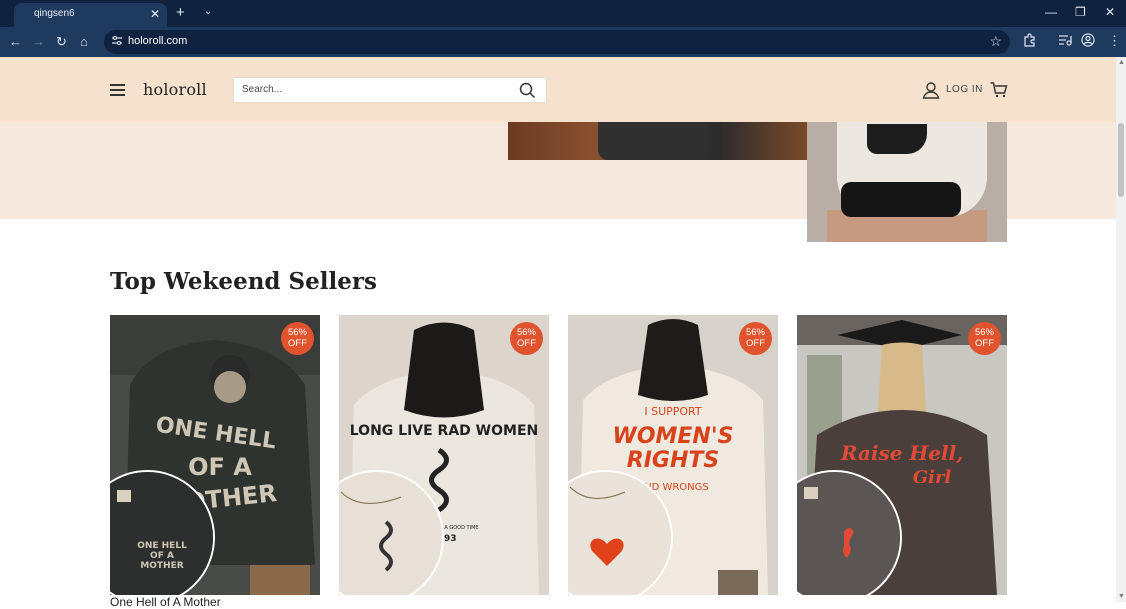 This screenshot has width=1126, height=609. Describe the element at coordinates (563, 13) in the screenshot. I see `browser-tab-bar: qingsen6 ✕ + ⌄ — ❐ ✕` at that location.